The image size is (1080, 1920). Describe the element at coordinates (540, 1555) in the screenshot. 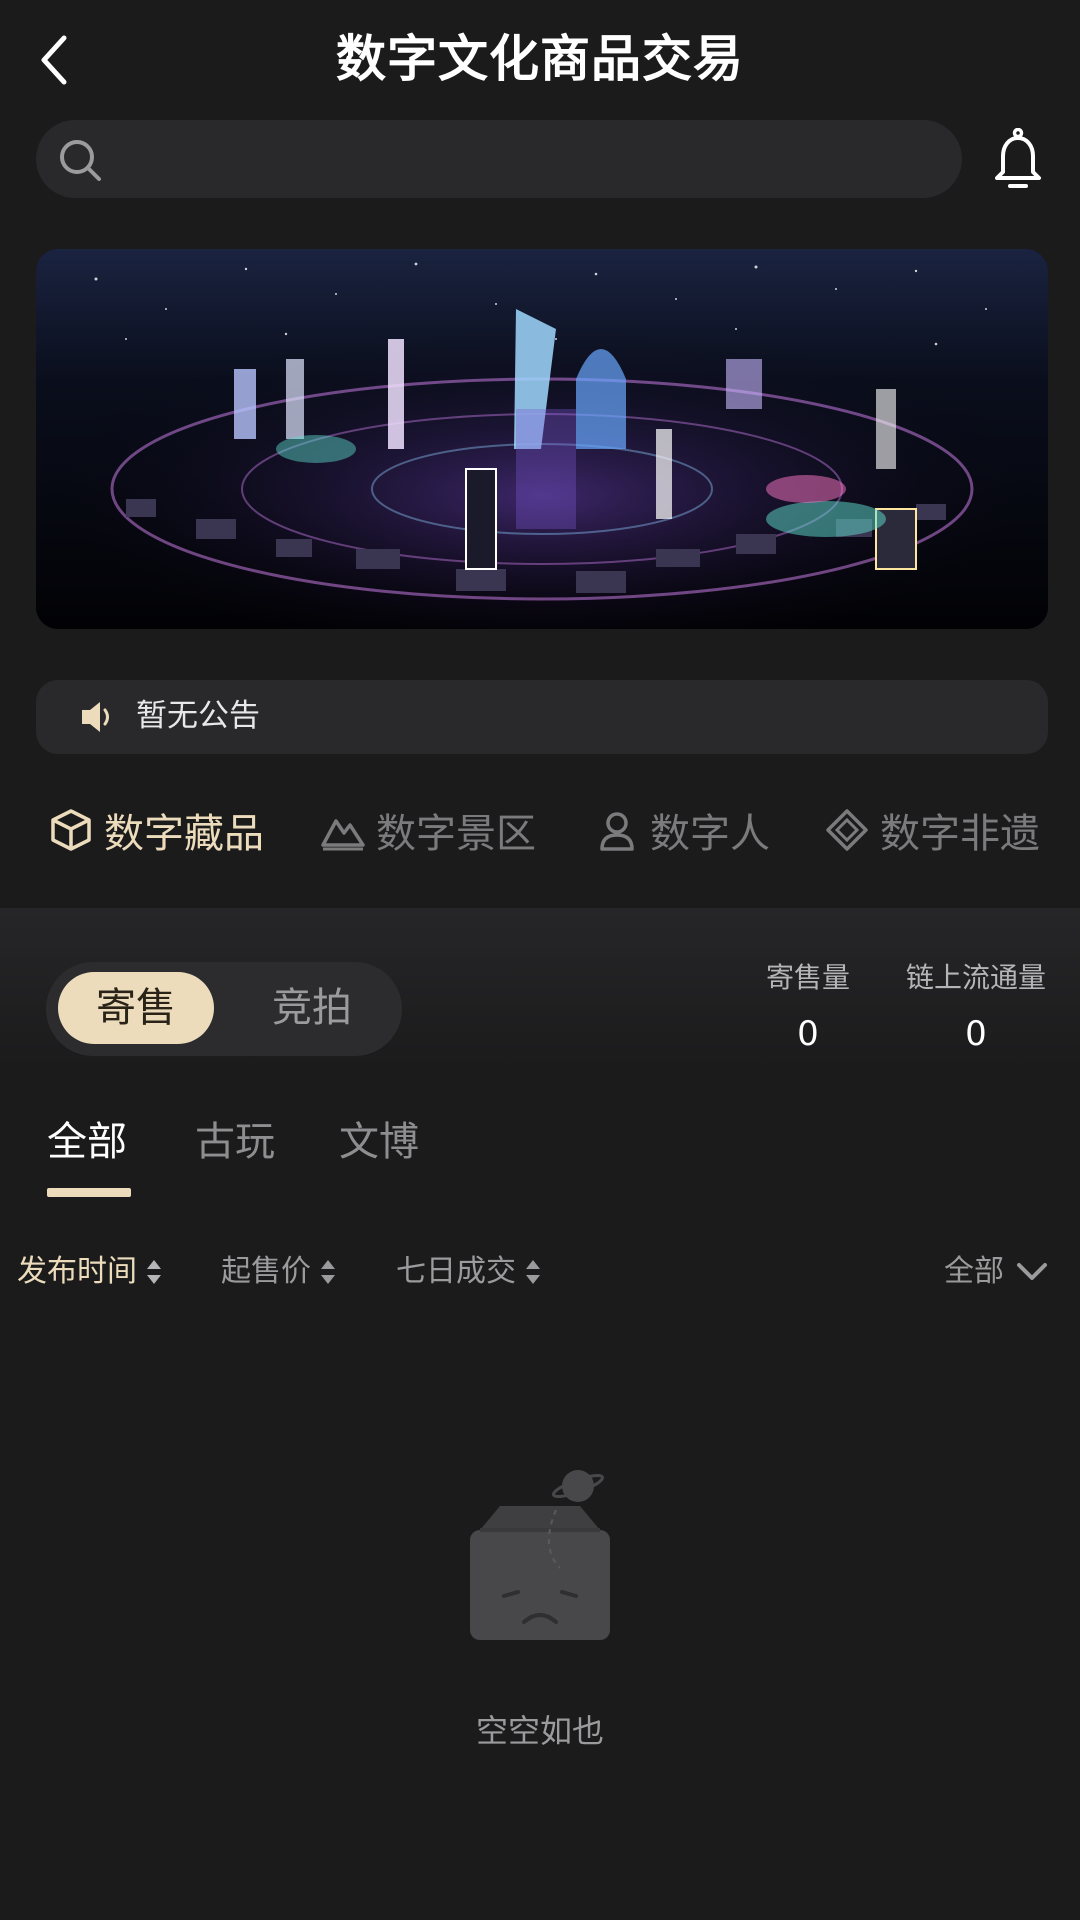

I see `empty-box-icon` at that location.